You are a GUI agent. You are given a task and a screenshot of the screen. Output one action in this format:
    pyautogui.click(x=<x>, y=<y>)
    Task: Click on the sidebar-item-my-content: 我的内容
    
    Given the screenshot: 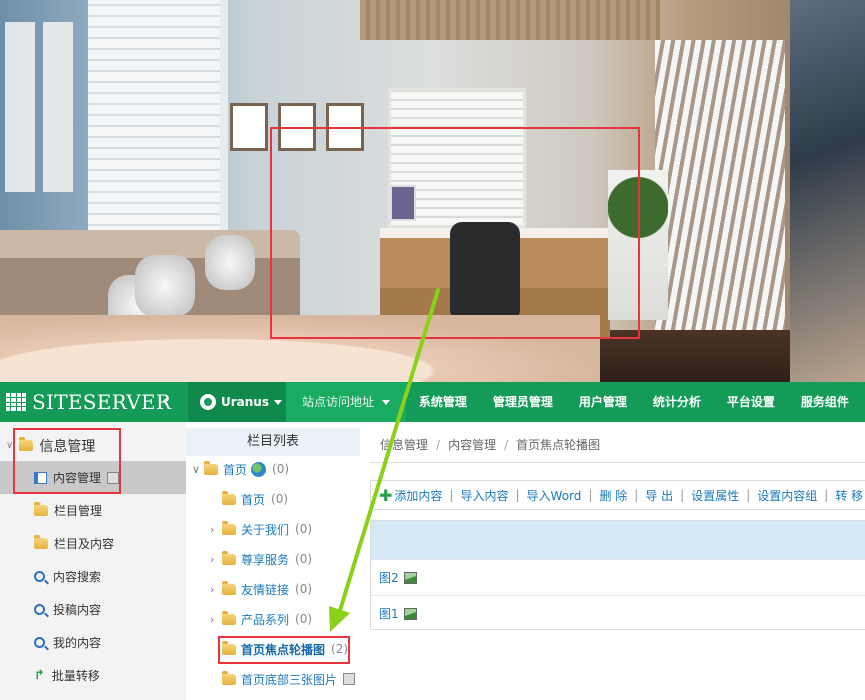 What is the action you would take?
    pyautogui.click(x=93, y=642)
    